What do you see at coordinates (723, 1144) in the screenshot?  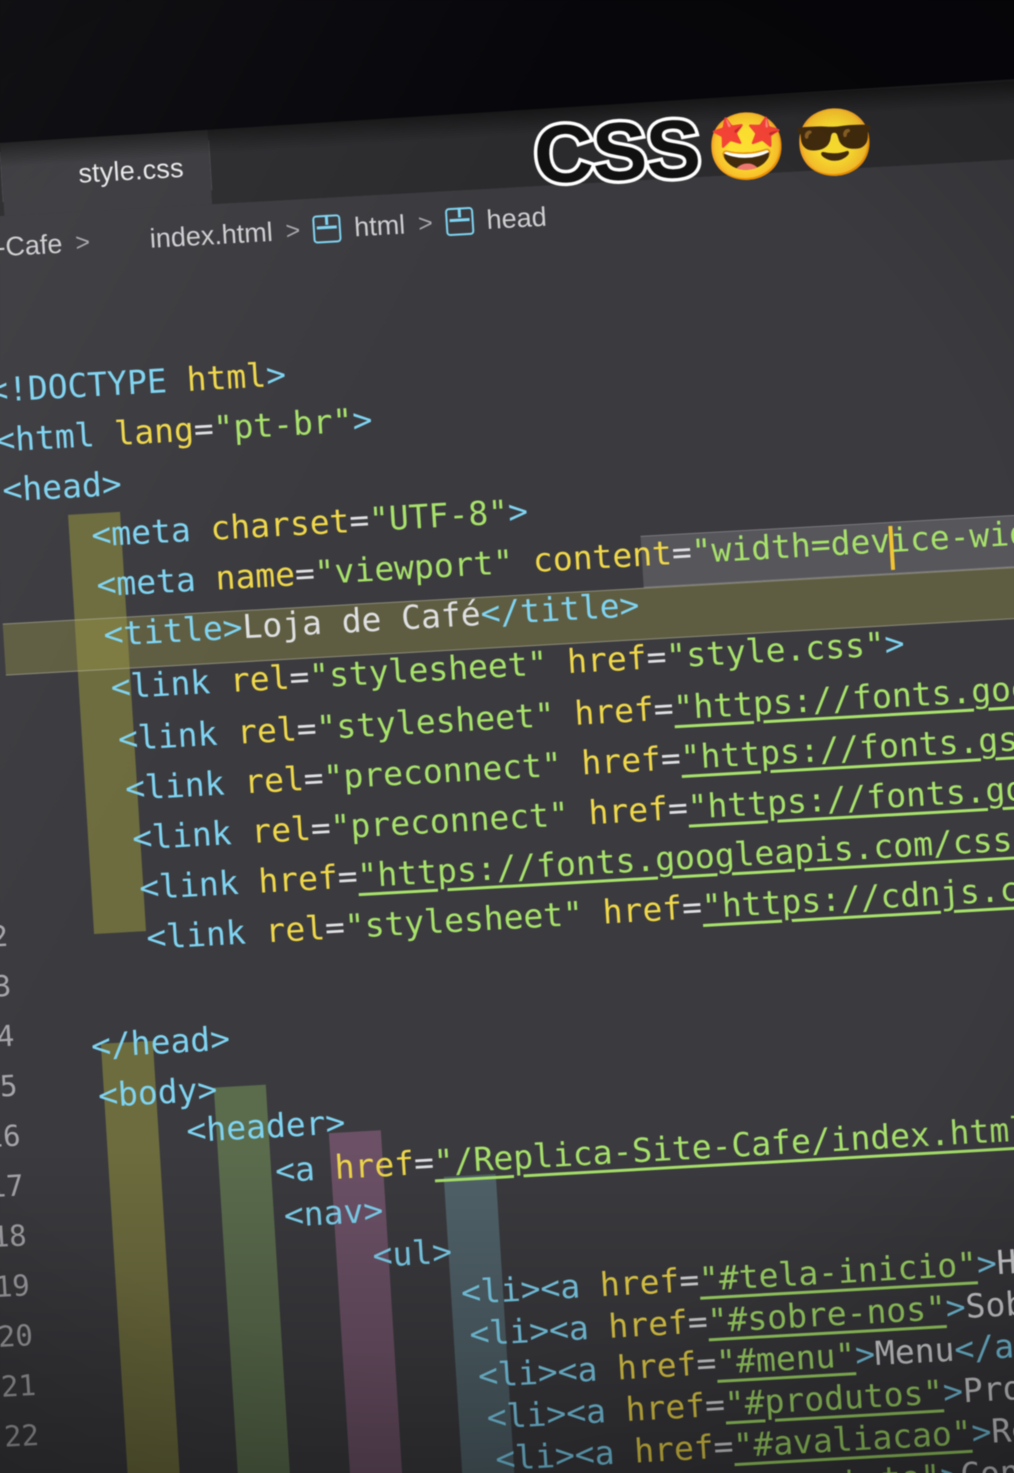 I see `token-href-index: "/Replica-Site-Cafe/index.html"` at bounding box center [723, 1144].